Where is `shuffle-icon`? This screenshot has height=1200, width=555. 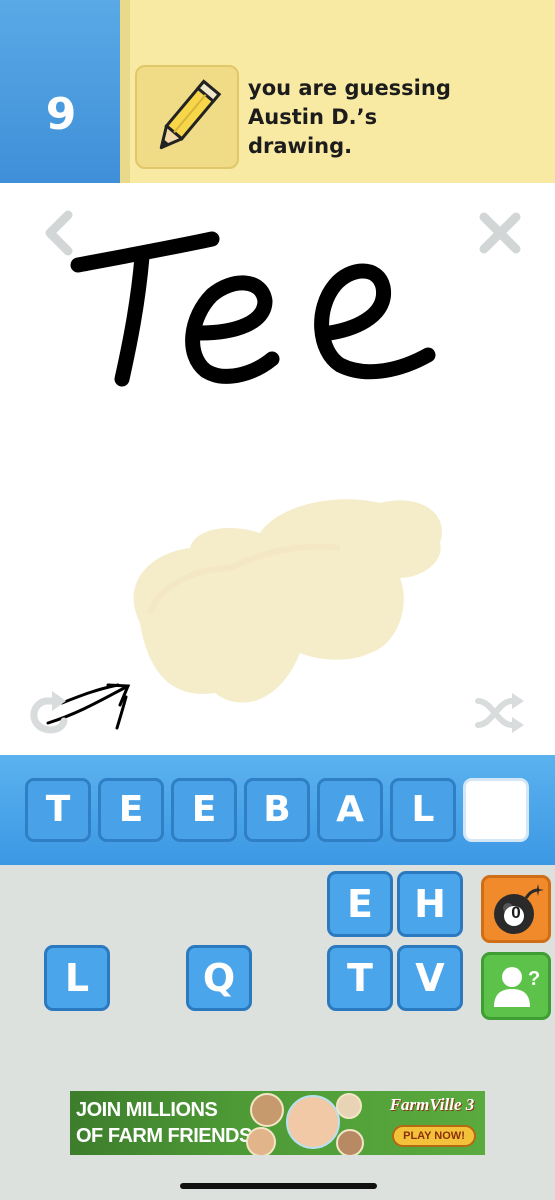 shuffle-icon is located at coordinates (500, 713).